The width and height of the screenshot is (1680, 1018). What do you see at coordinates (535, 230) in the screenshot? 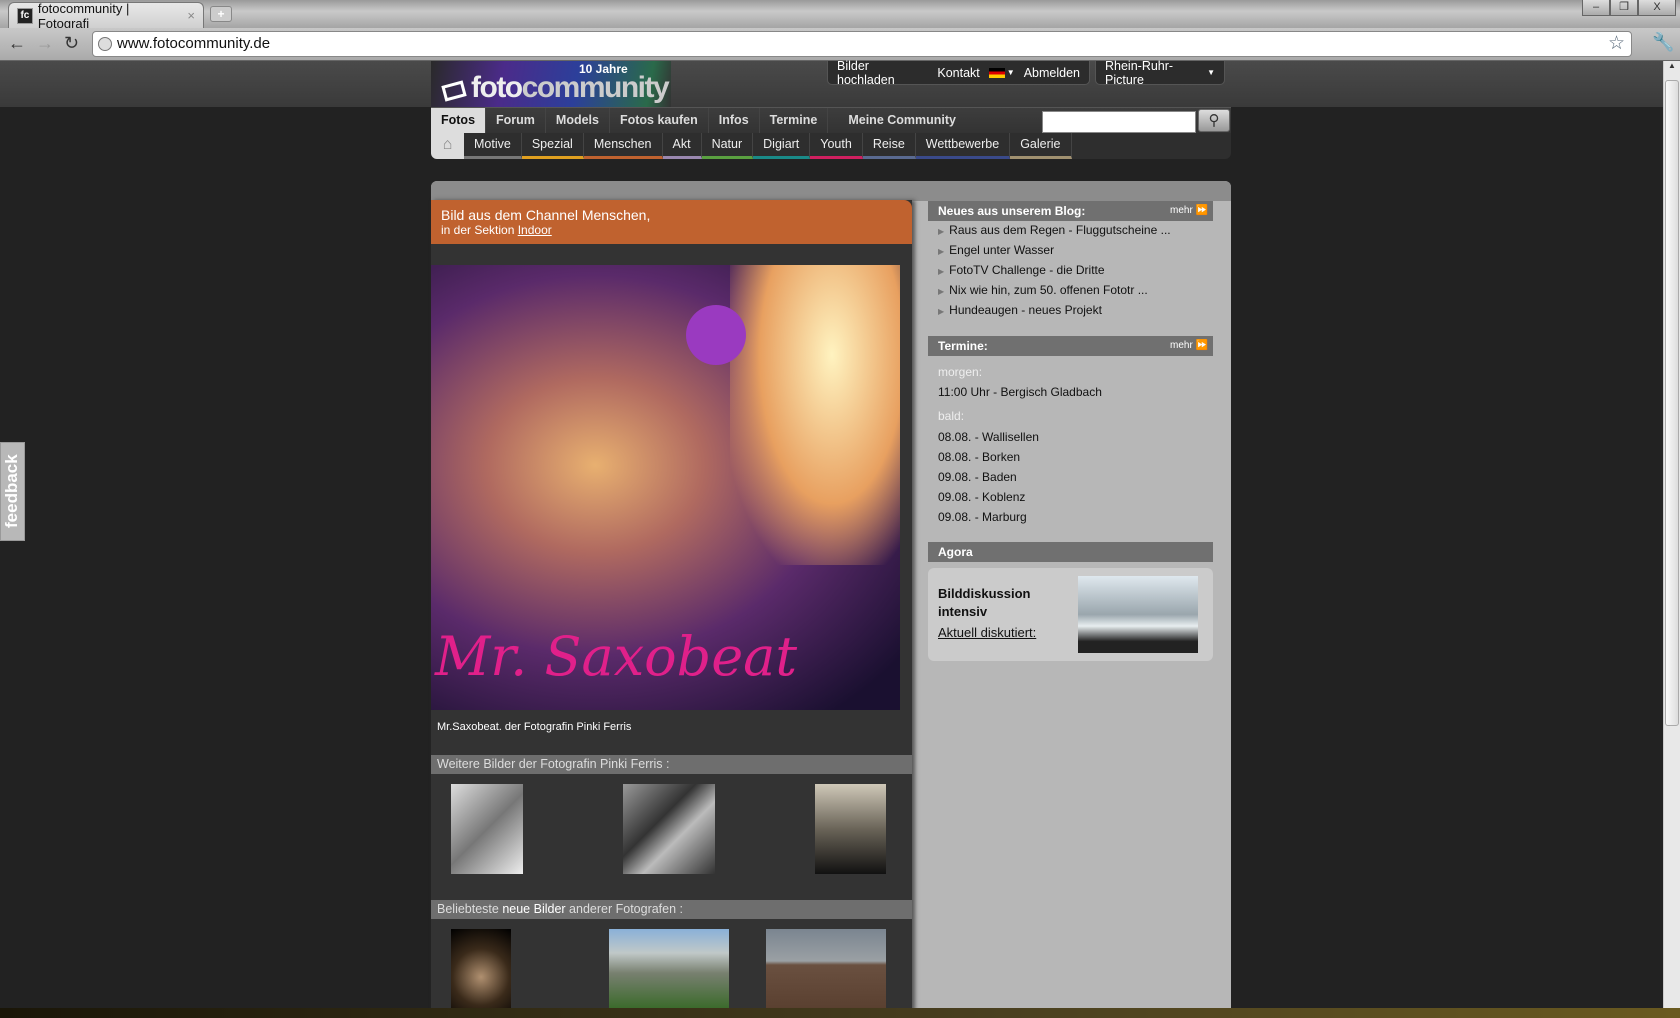
I see `section-link: Indoor` at bounding box center [535, 230].